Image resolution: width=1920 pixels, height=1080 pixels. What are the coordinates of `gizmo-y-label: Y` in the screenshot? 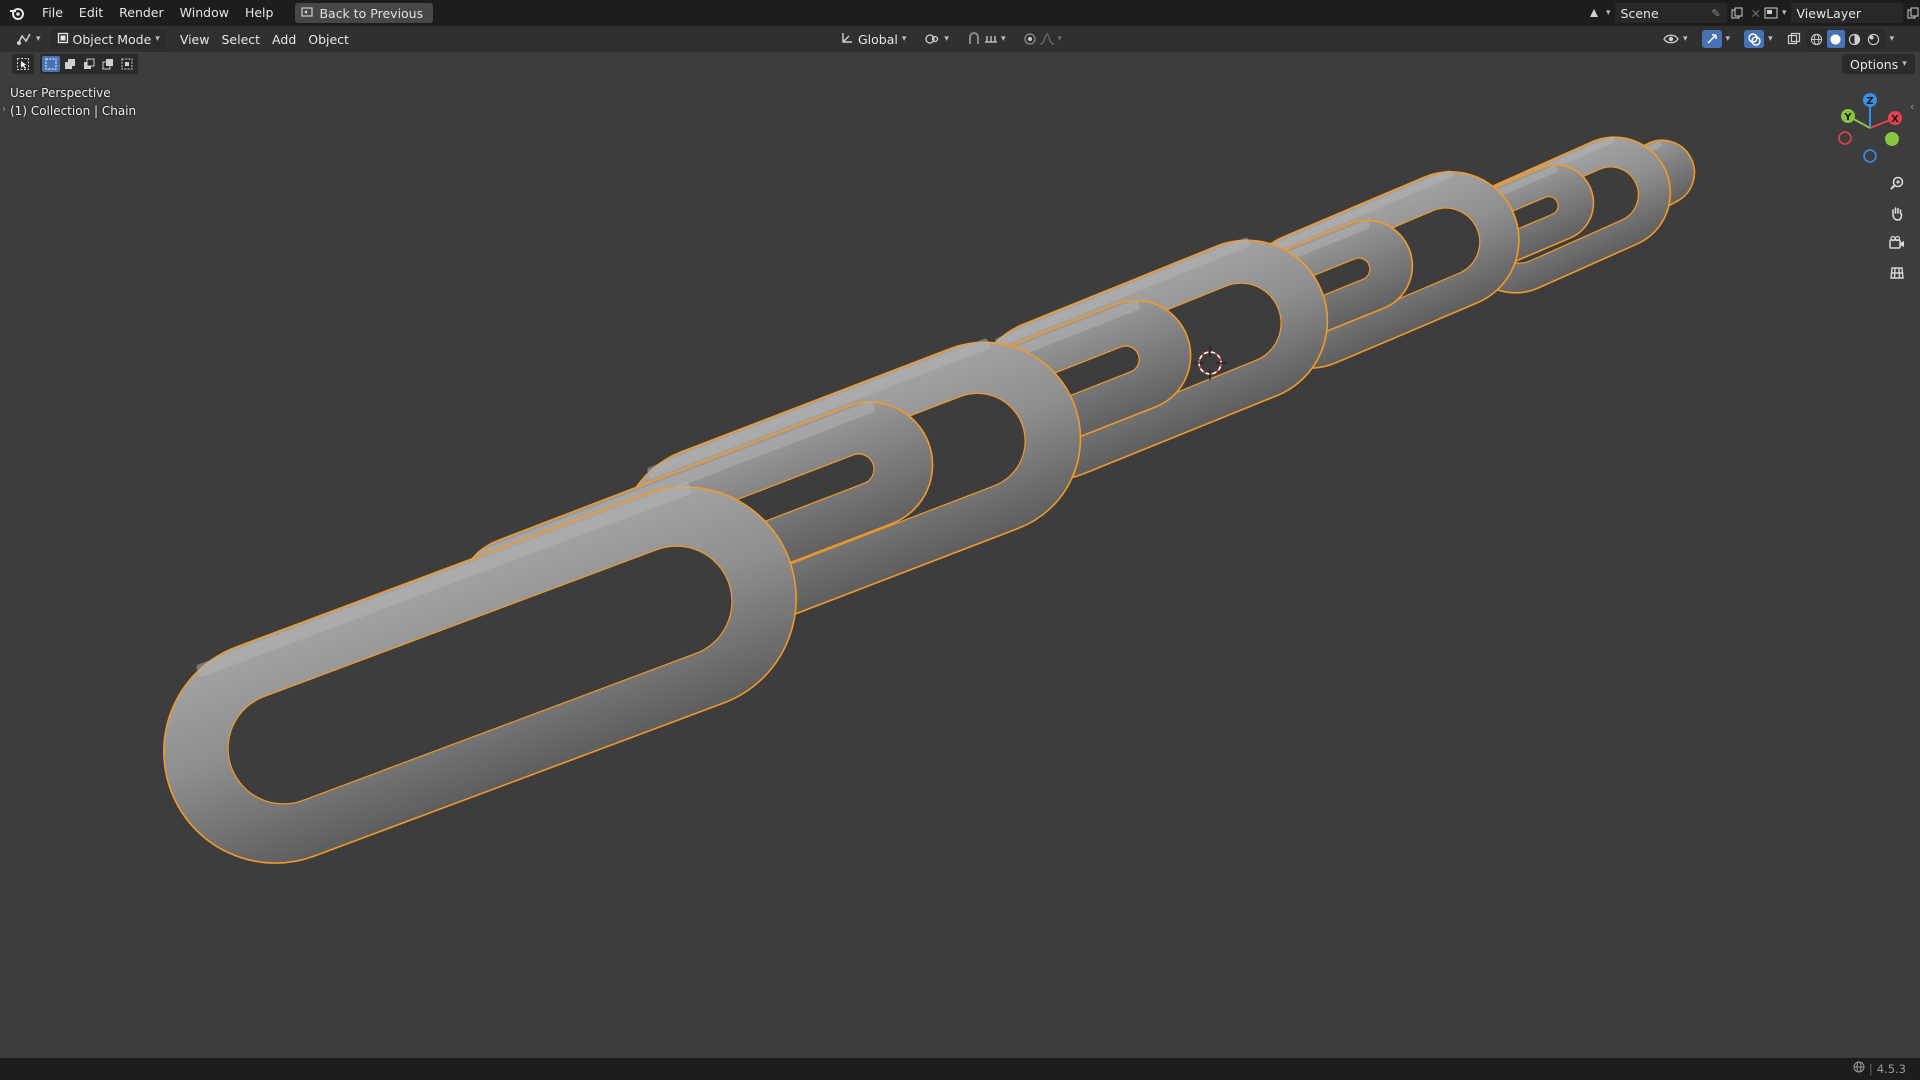 It's located at (1847, 117).